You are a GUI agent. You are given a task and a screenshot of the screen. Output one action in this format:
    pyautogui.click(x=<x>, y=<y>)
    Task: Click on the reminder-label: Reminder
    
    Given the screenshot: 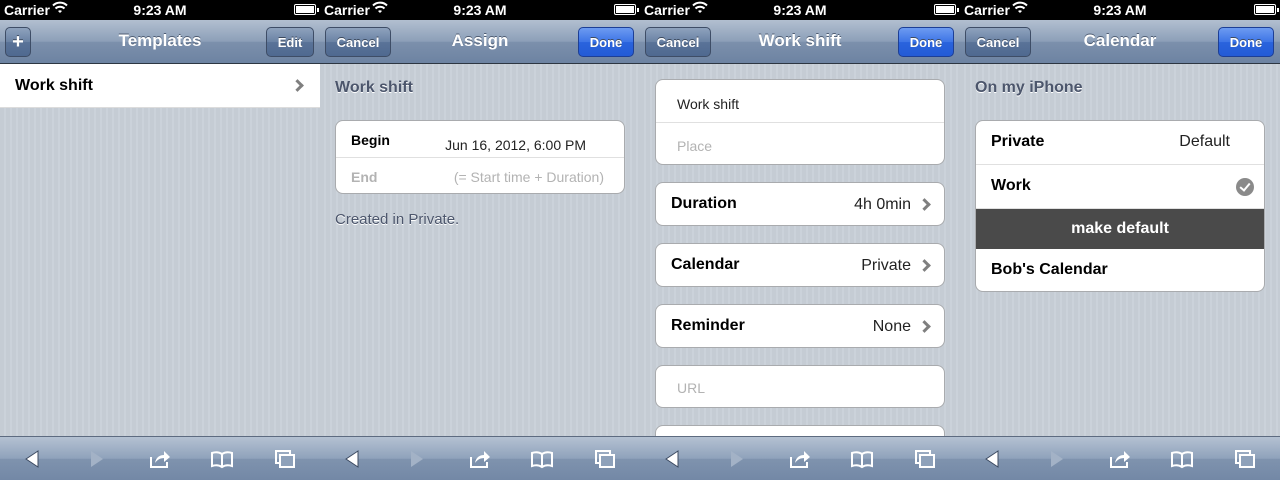 What is the action you would take?
    pyautogui.click(x=708, y=325)
    